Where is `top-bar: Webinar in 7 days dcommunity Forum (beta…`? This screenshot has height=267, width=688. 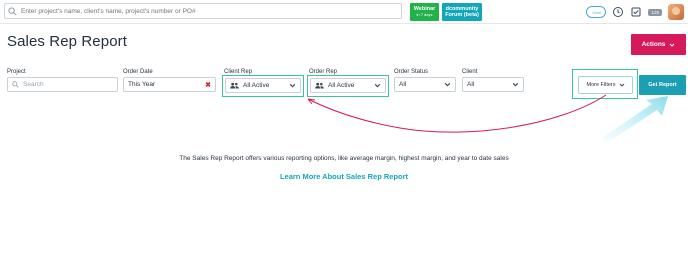 top-bar: Webinar in 7 days dcommunity Forum (beta… is located at coordinates (344, 12).